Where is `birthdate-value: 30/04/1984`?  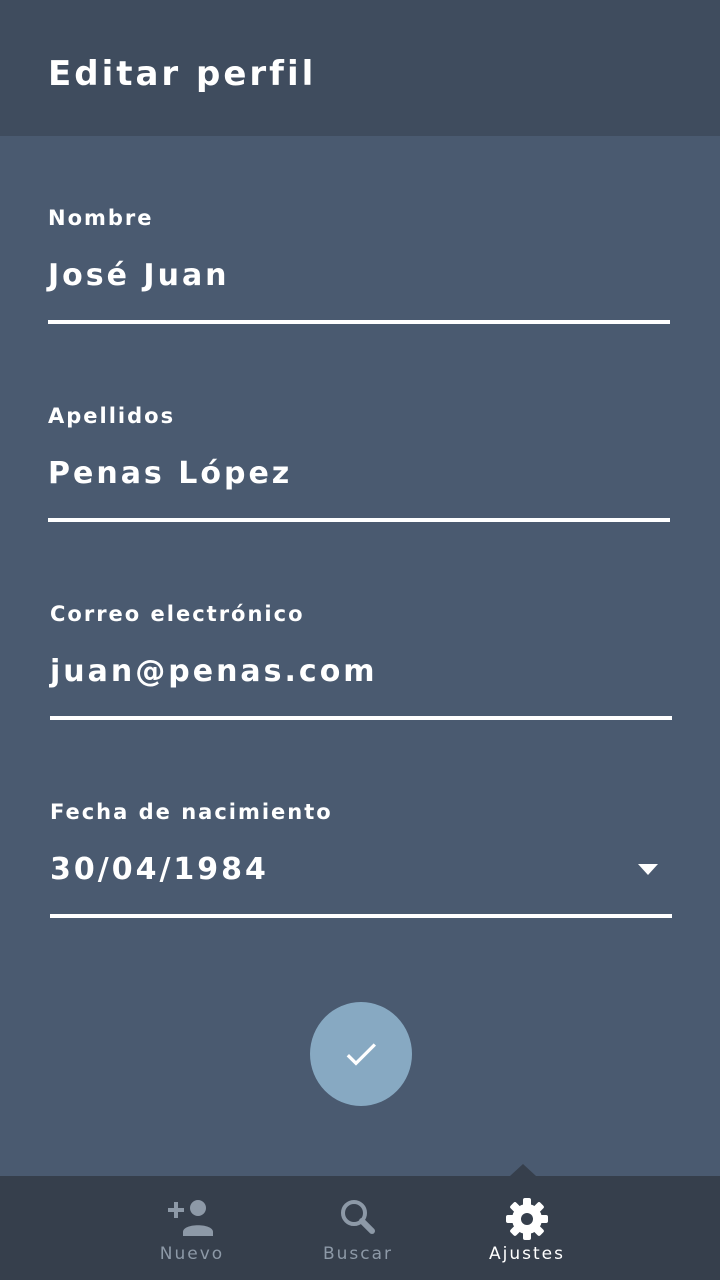 birthdate-value: 30/04/1984 is located at coordinates (159, 869).